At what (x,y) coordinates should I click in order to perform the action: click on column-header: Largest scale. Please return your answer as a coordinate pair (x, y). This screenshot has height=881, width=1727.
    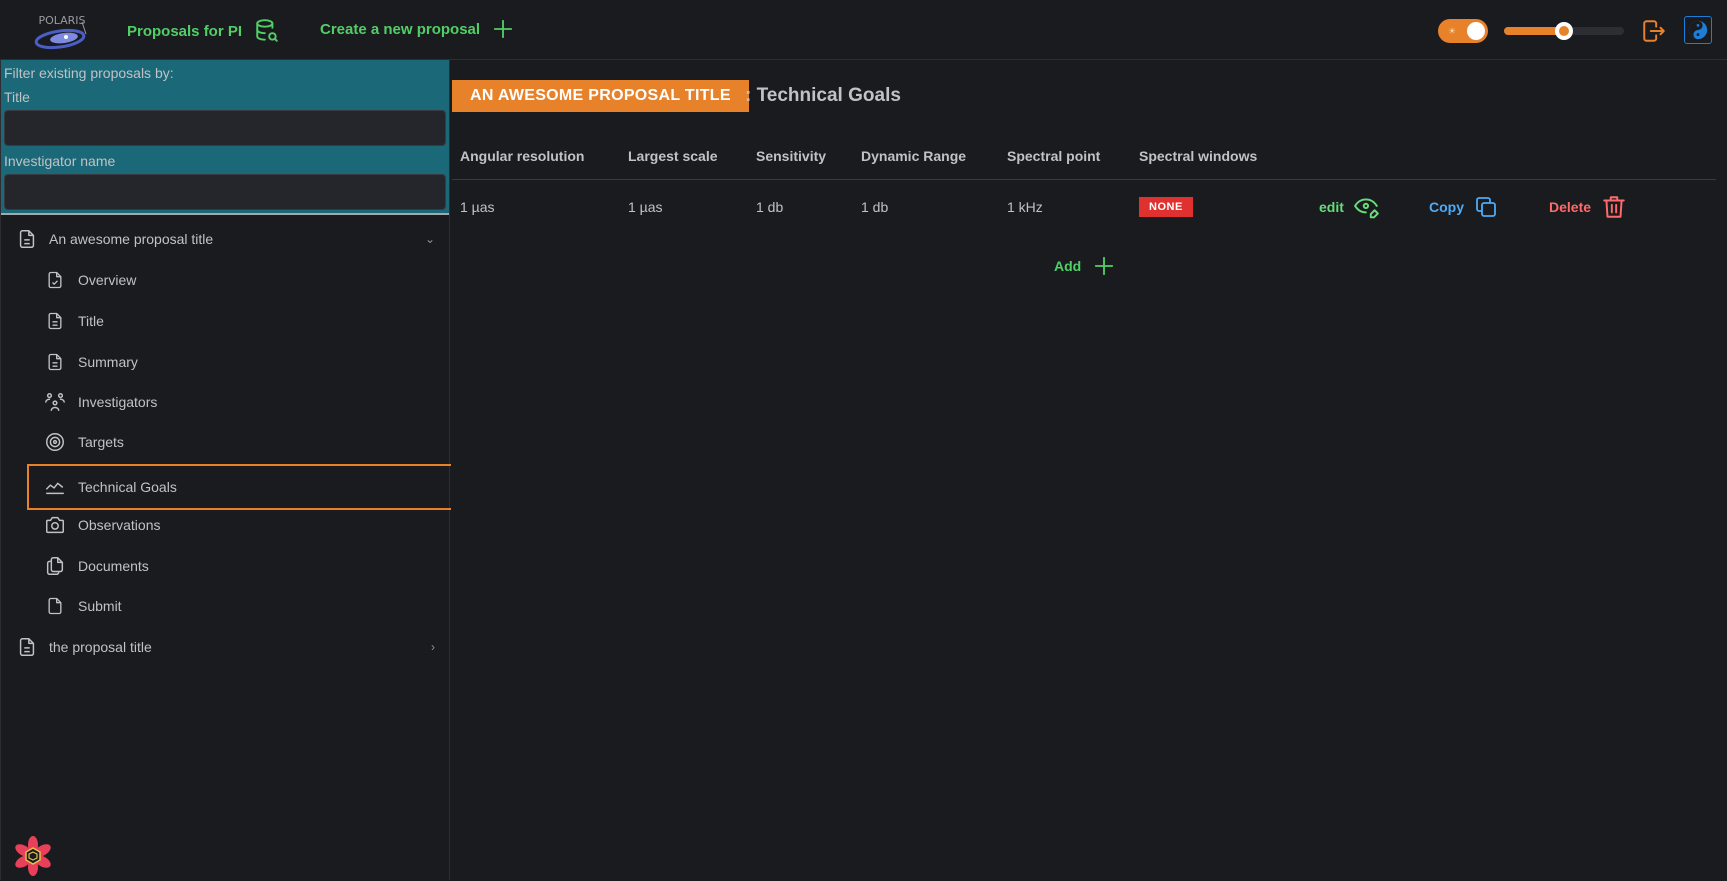
    Looking at the image, I should click on (684, 157).